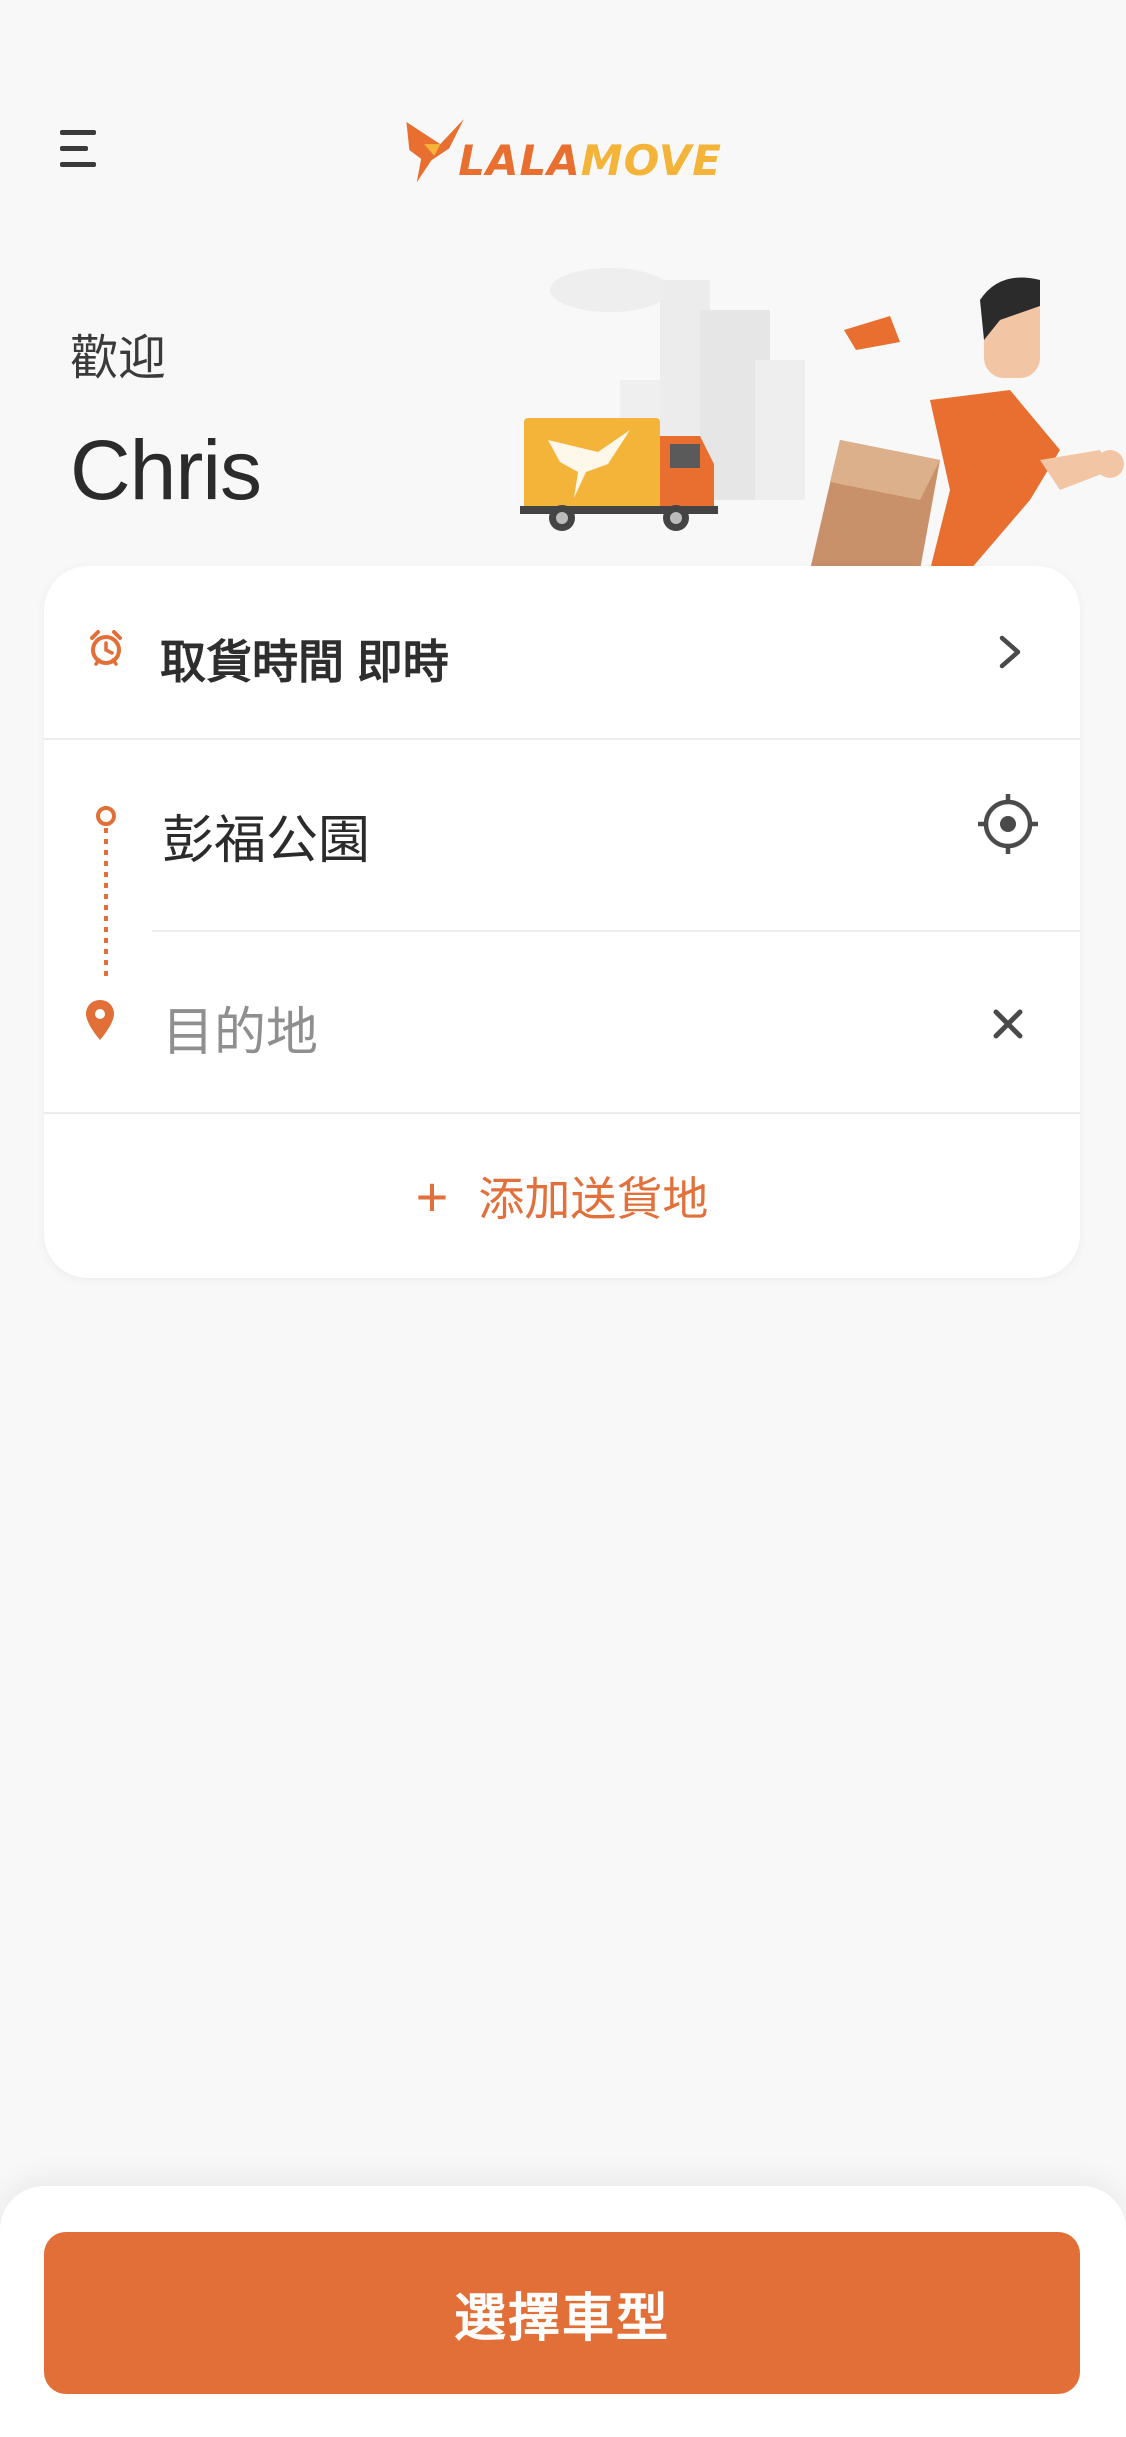  I want to click on locate-target-icon, so click(1008, 824).